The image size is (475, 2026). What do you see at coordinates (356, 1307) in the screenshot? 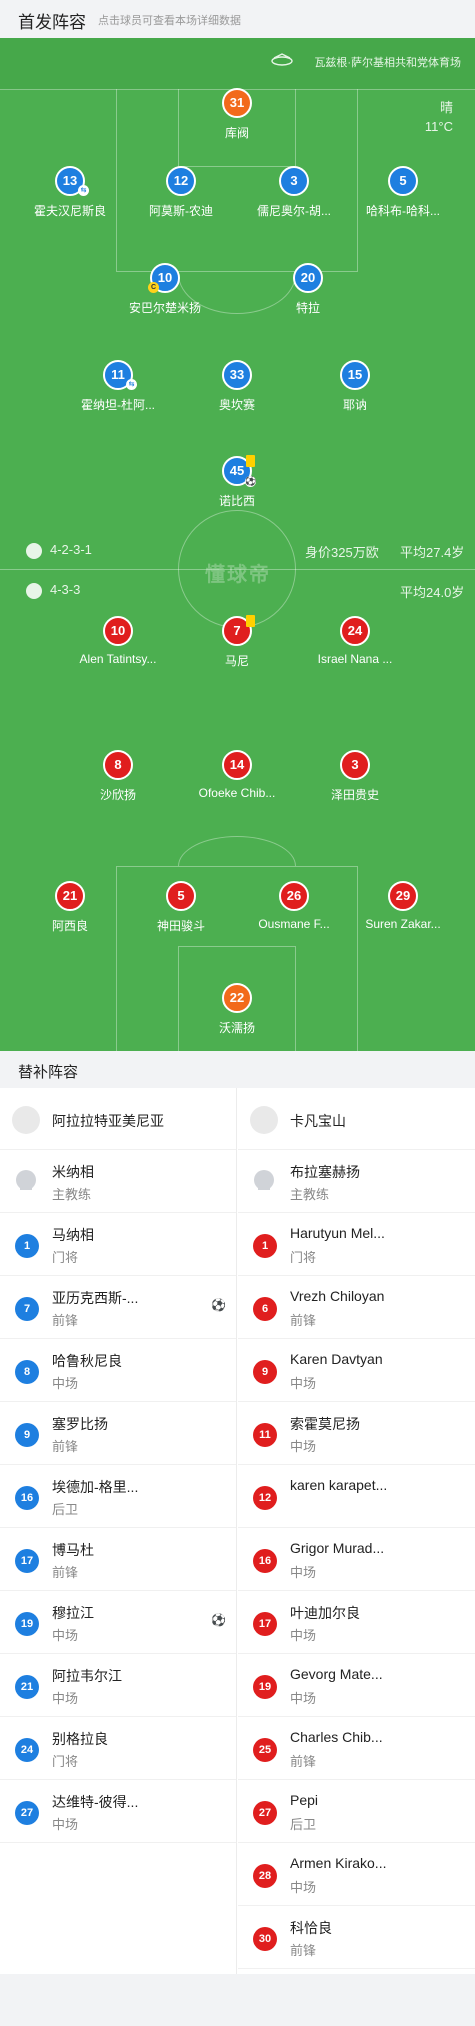
I see `sub-player-row: 6 Vrezh Chiloyan 前锋` at bounding box center [356, 1307].